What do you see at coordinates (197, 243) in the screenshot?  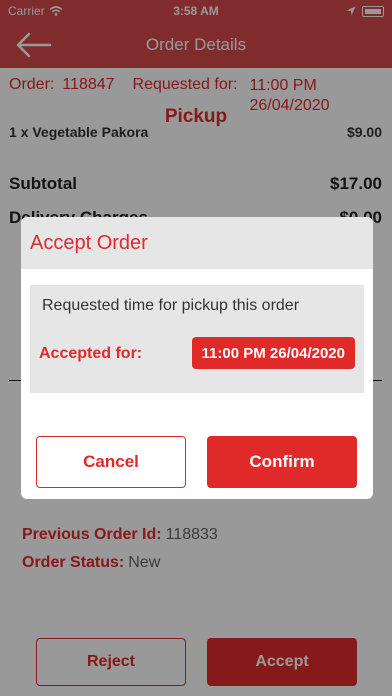 I see `dialog-header: Accept Order` at bounding box center [197, 243].